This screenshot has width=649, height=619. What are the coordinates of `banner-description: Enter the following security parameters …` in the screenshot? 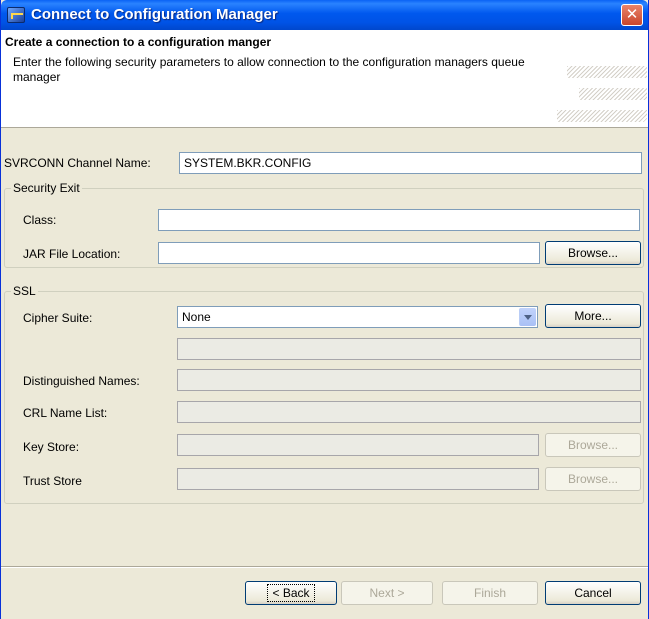 It's located at (269, 69).